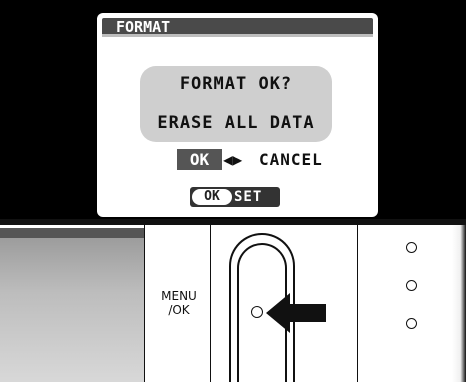 The height and width of the screenshot is (382, 466). I want to click on set-label: SET, so click(248, 197).